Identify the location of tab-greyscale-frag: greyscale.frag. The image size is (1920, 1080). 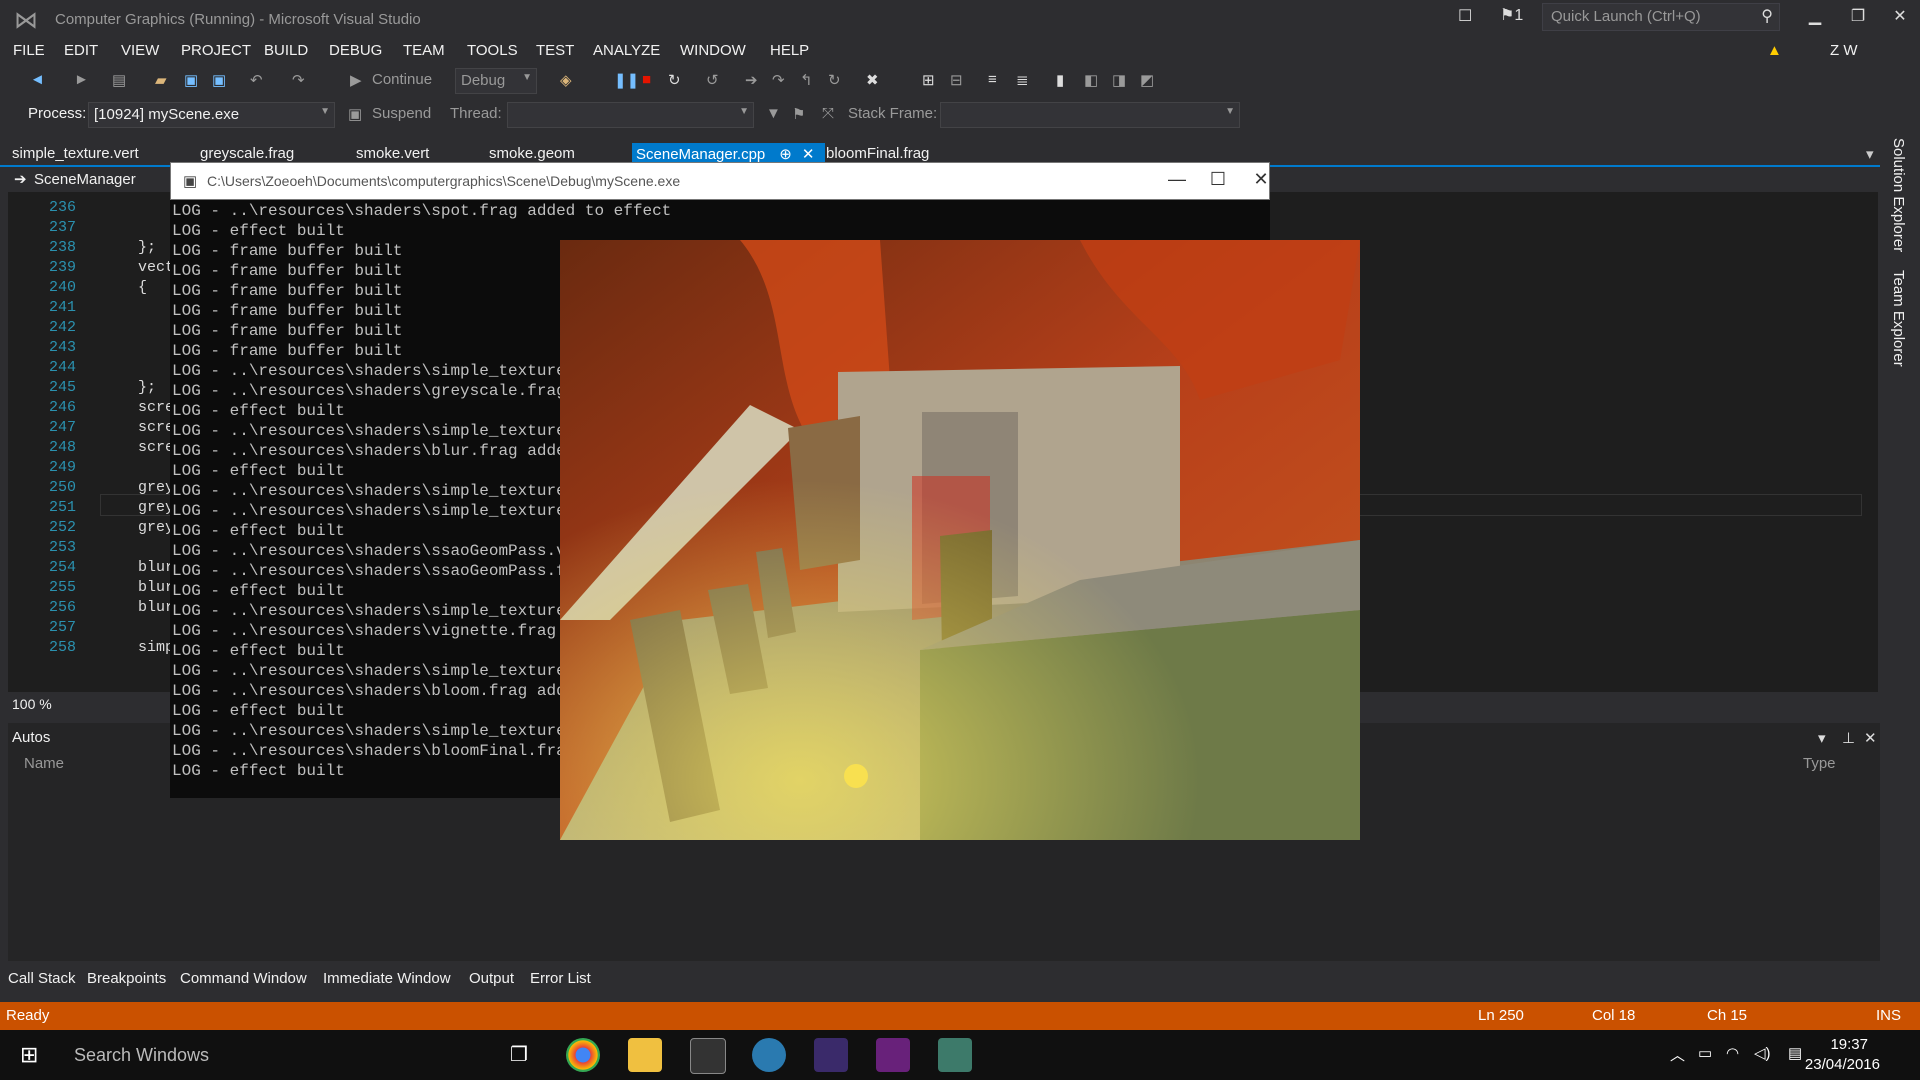
(247, 153).